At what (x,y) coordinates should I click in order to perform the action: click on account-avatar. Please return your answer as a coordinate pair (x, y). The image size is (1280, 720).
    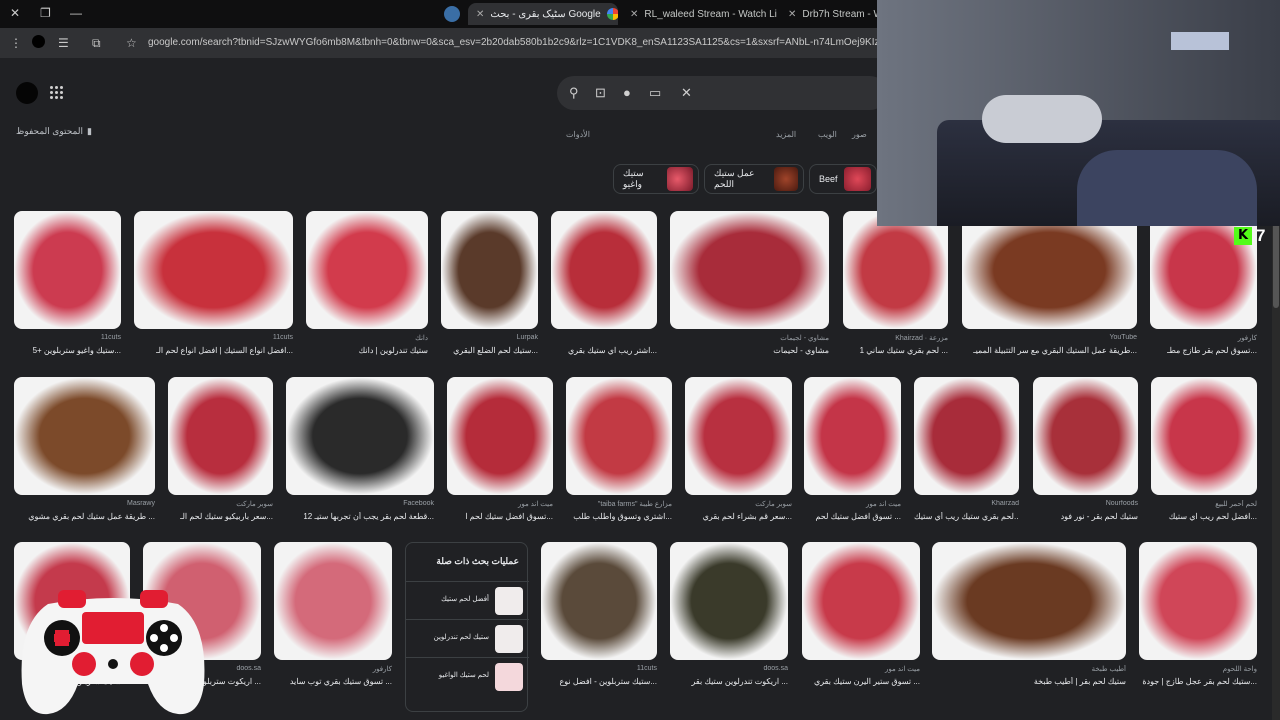
    Looking at the image, I should click on (27, 93).